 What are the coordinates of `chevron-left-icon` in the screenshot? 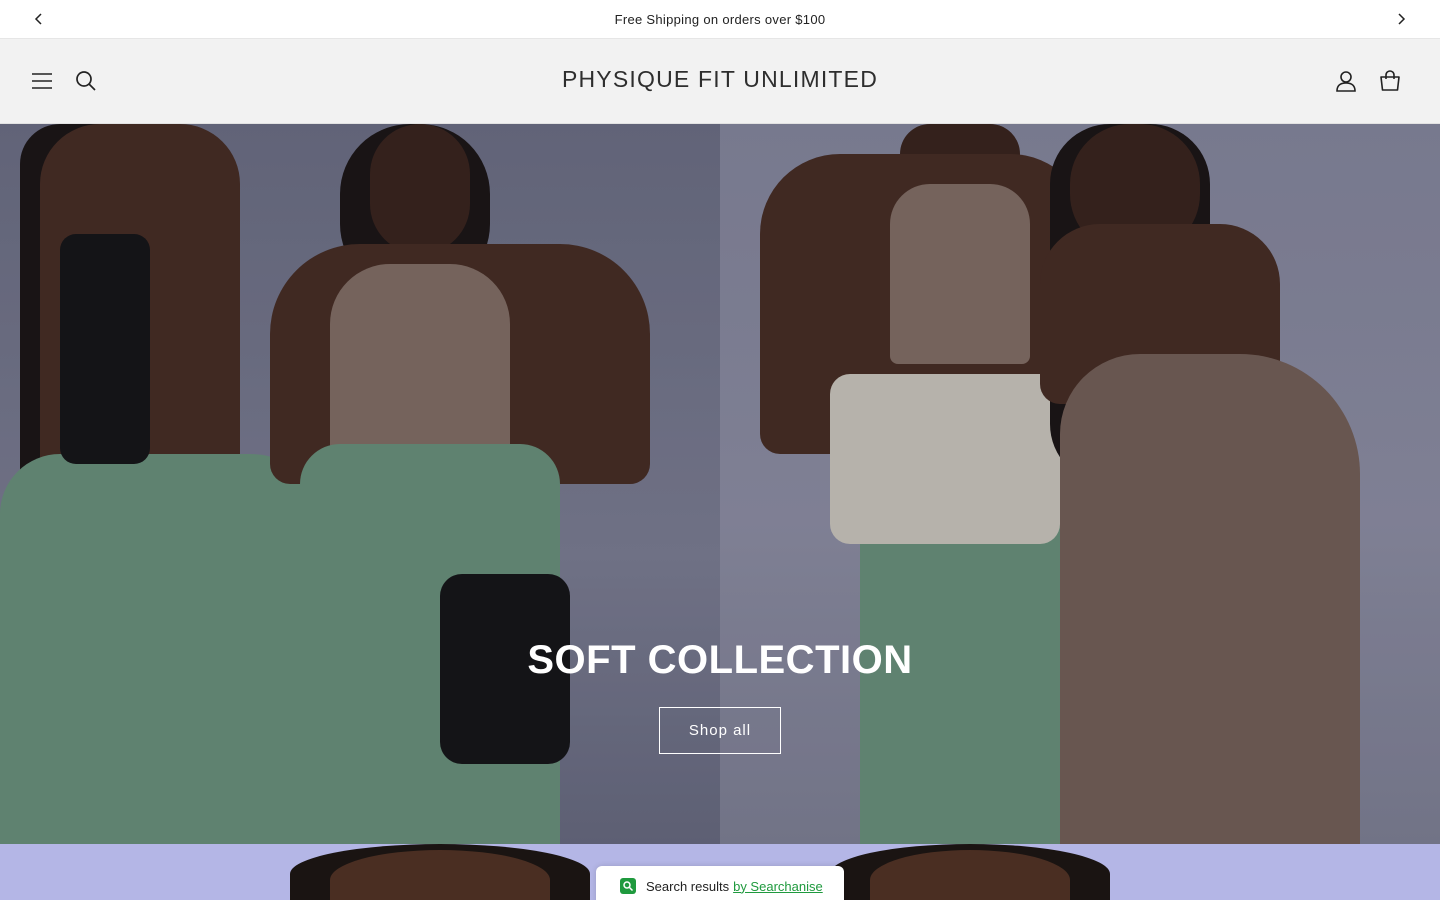 It's located at (38, 19).